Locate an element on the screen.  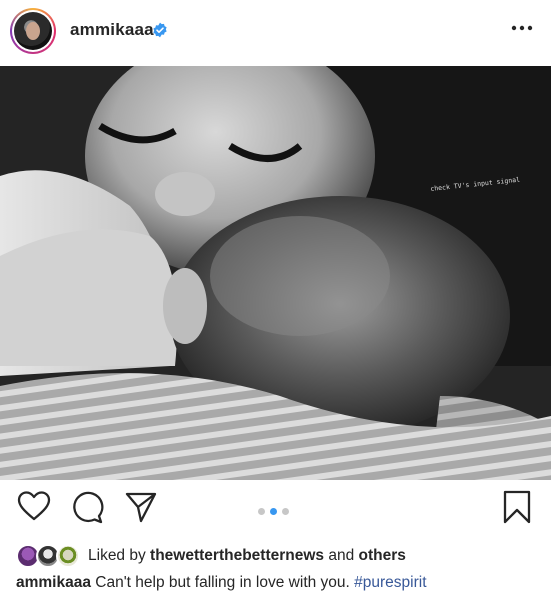
comment-icon is located at coordinates (87, 507).